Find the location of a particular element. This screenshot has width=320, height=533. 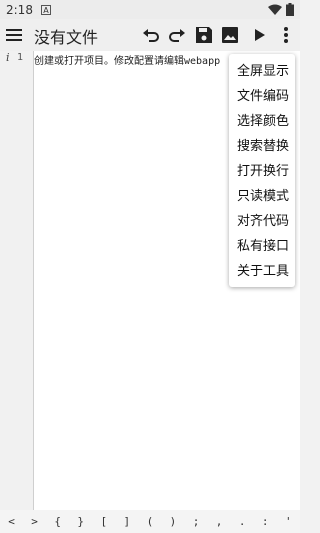

symbol-key: [ is located at coordinates (104, 521).